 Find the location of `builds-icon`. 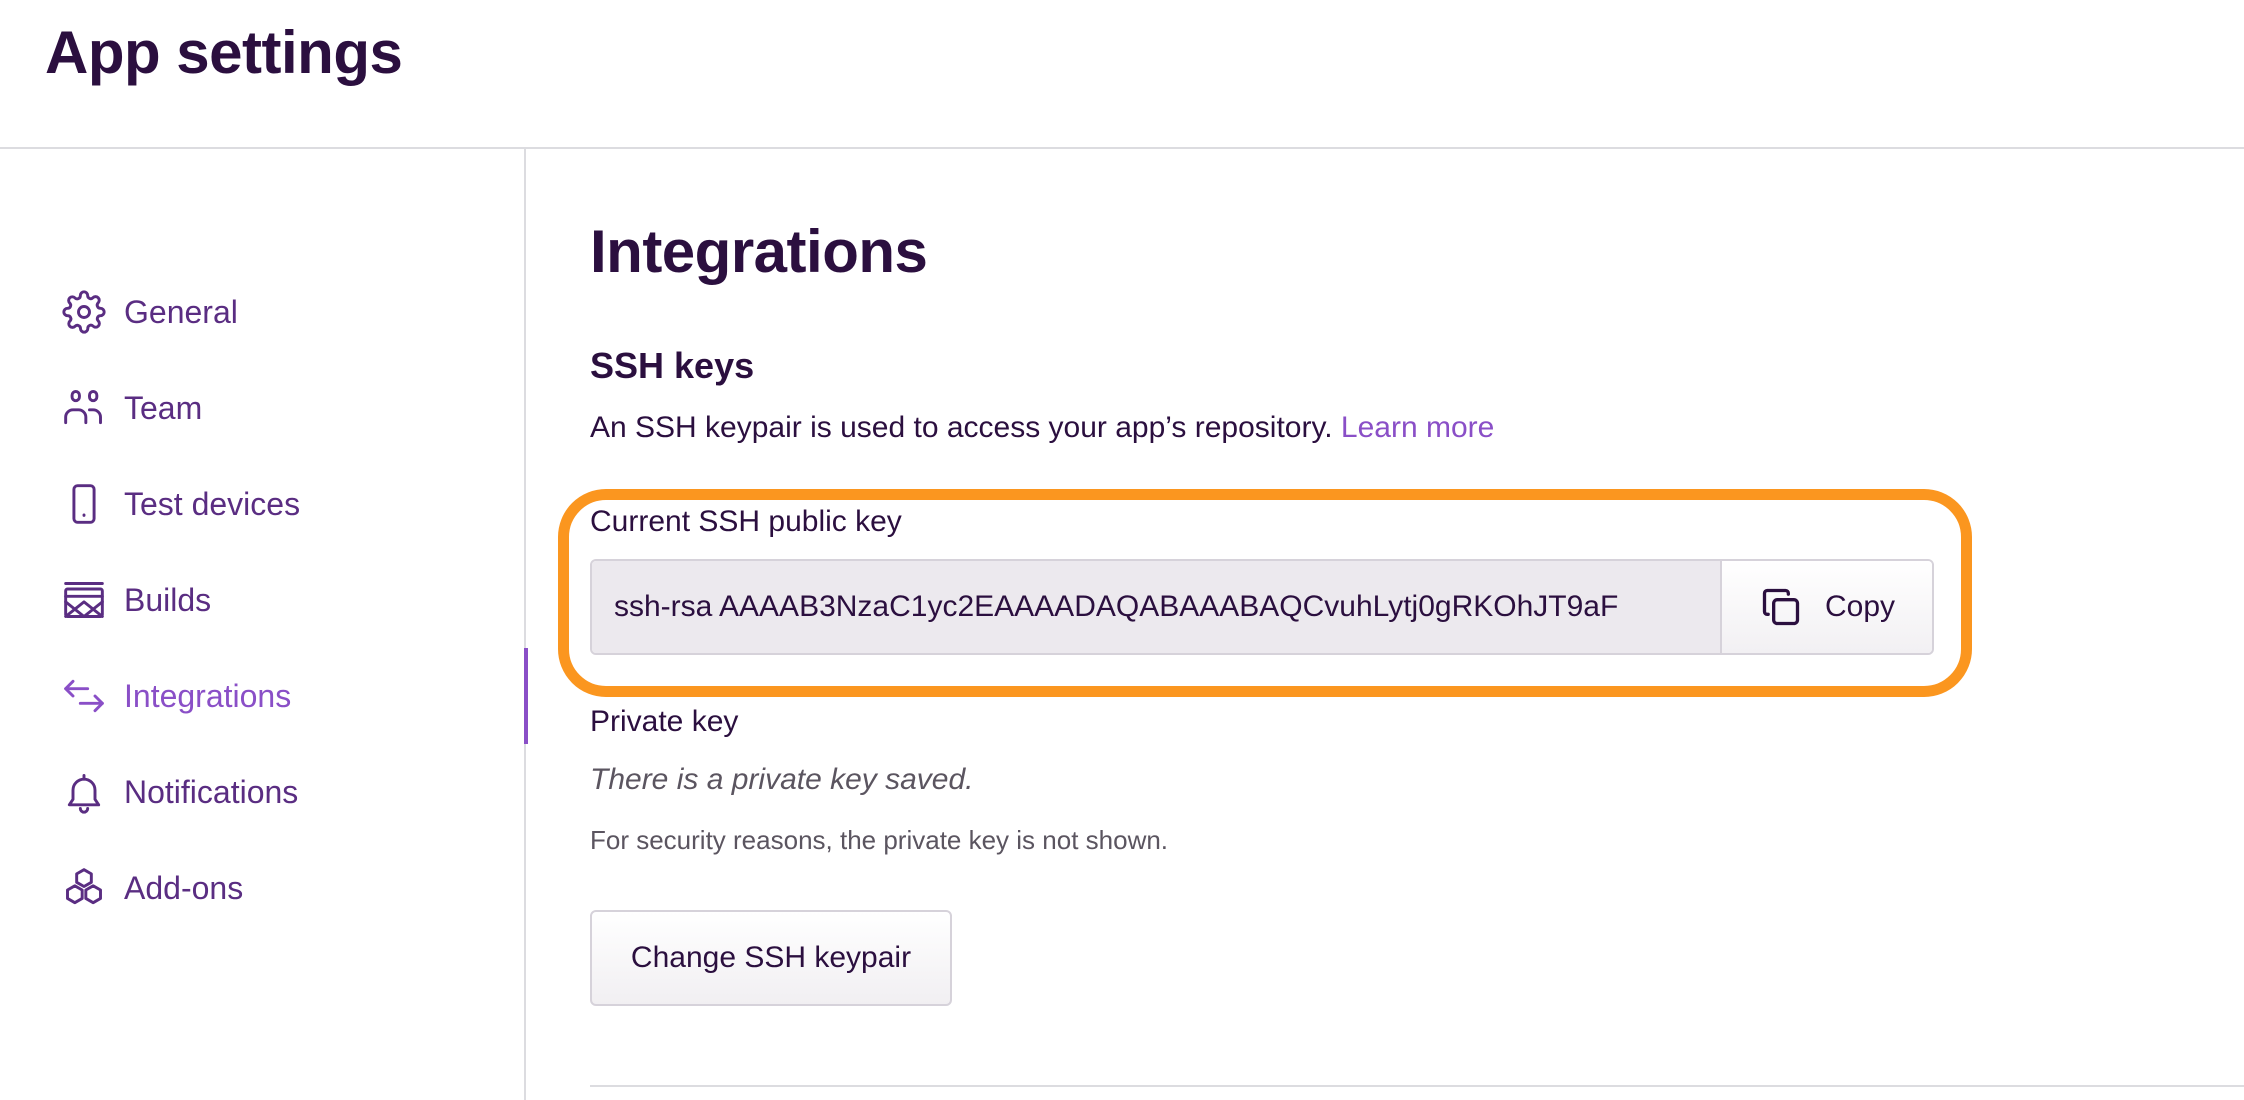

builds-icon is located at coordinates (84, 600).